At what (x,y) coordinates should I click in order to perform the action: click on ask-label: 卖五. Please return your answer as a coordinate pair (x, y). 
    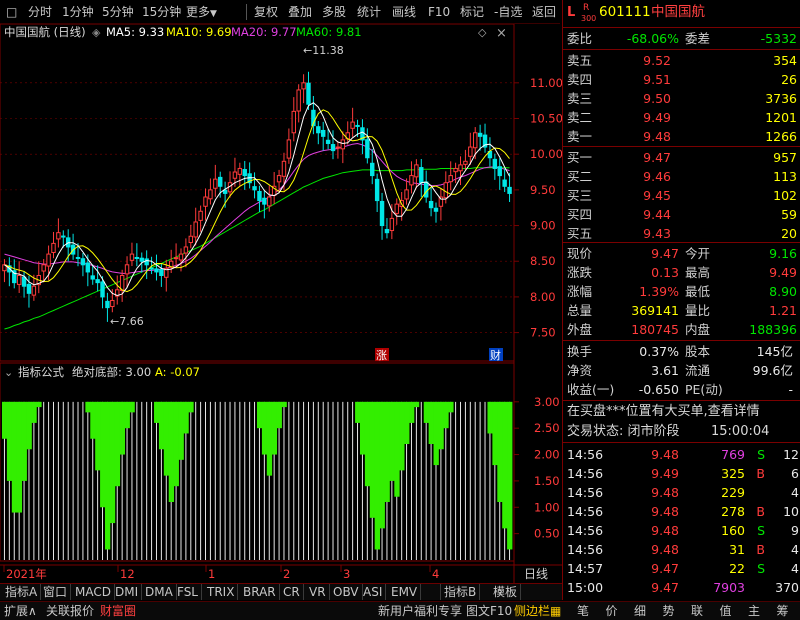
    Looking at the image, I should click on (580, 60).